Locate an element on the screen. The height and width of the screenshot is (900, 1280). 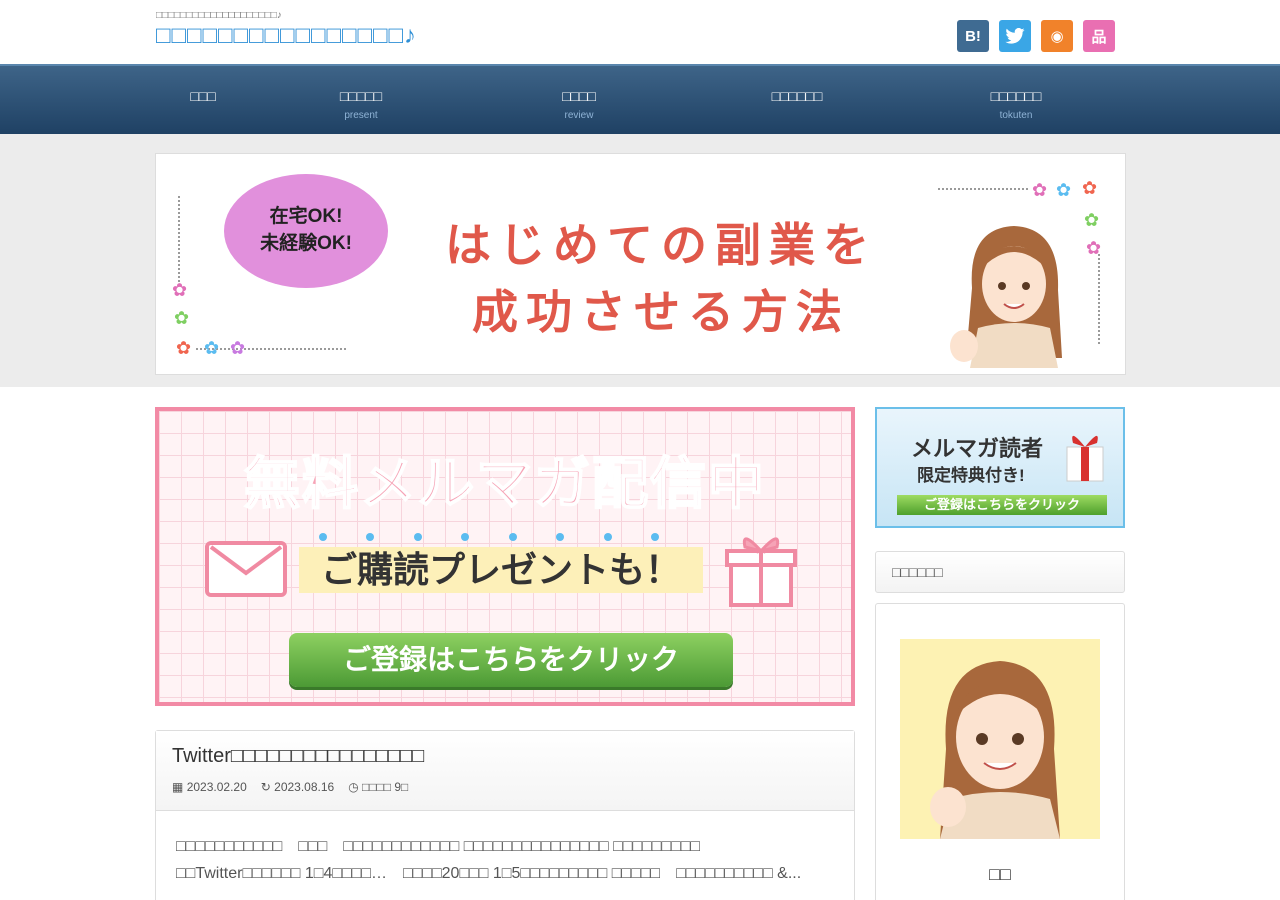
nav-sub: present is located at coordinates (361, 115).